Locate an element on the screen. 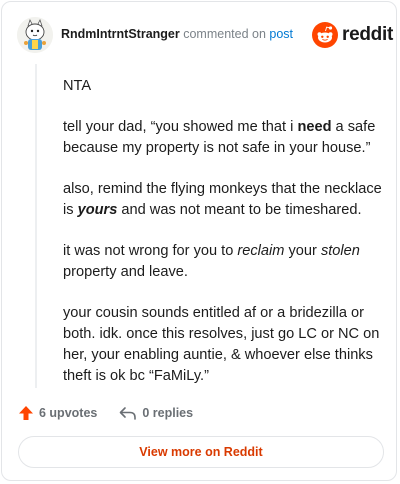  comment-footer: 6 upvotes 0 replies is located at coordinates (116, 413).